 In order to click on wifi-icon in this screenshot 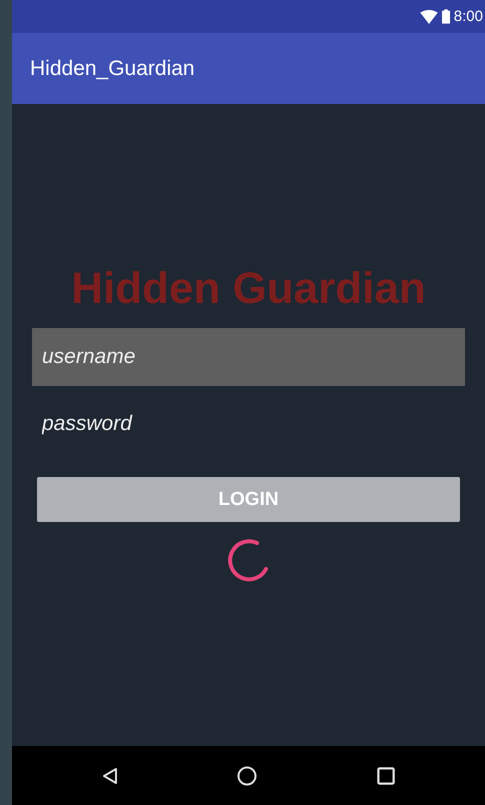, I will do `click(429, 17)`.